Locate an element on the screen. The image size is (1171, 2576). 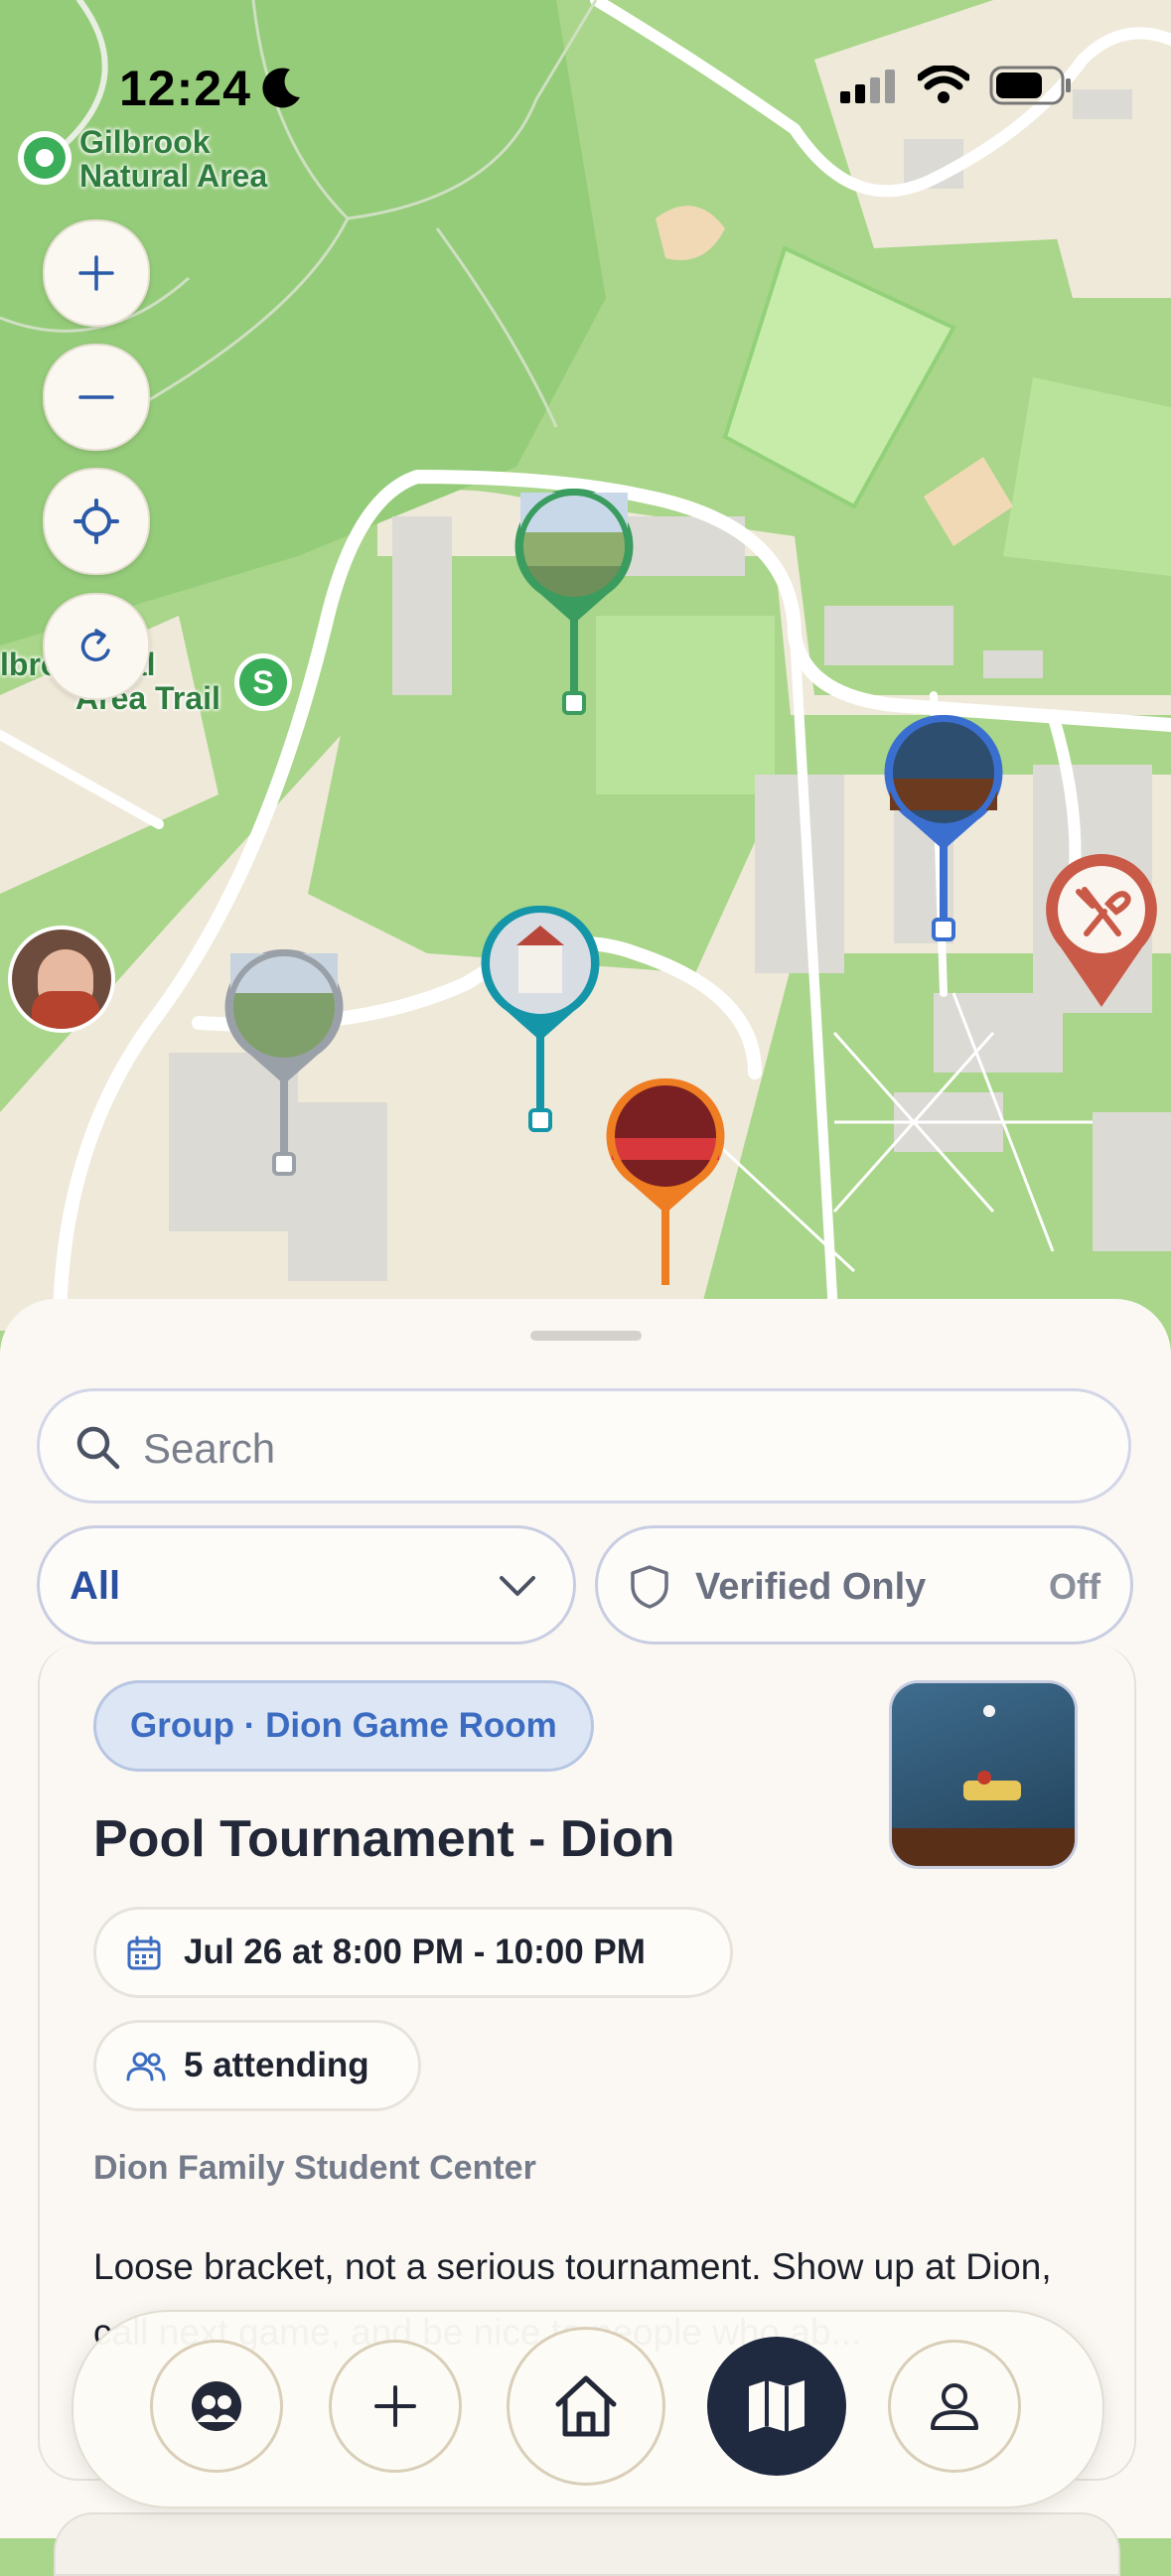
group-tag: Group · Dion Game Room is located at coordinates (343, 1726).